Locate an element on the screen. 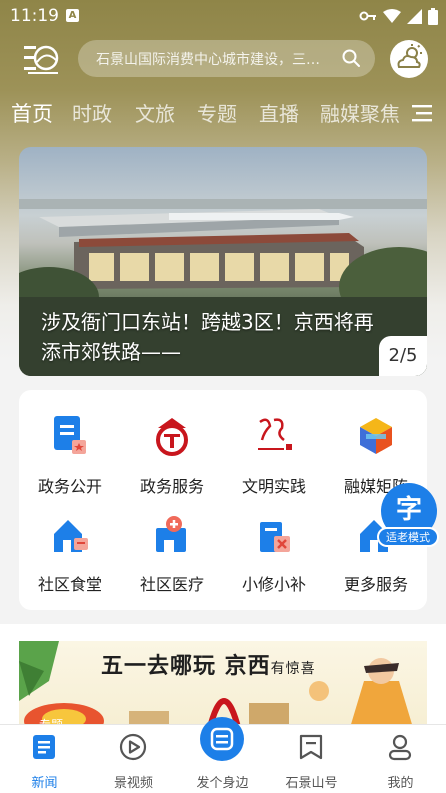 The image size is (446, 793). notification-icon: A is located at coordinates (72, 15).